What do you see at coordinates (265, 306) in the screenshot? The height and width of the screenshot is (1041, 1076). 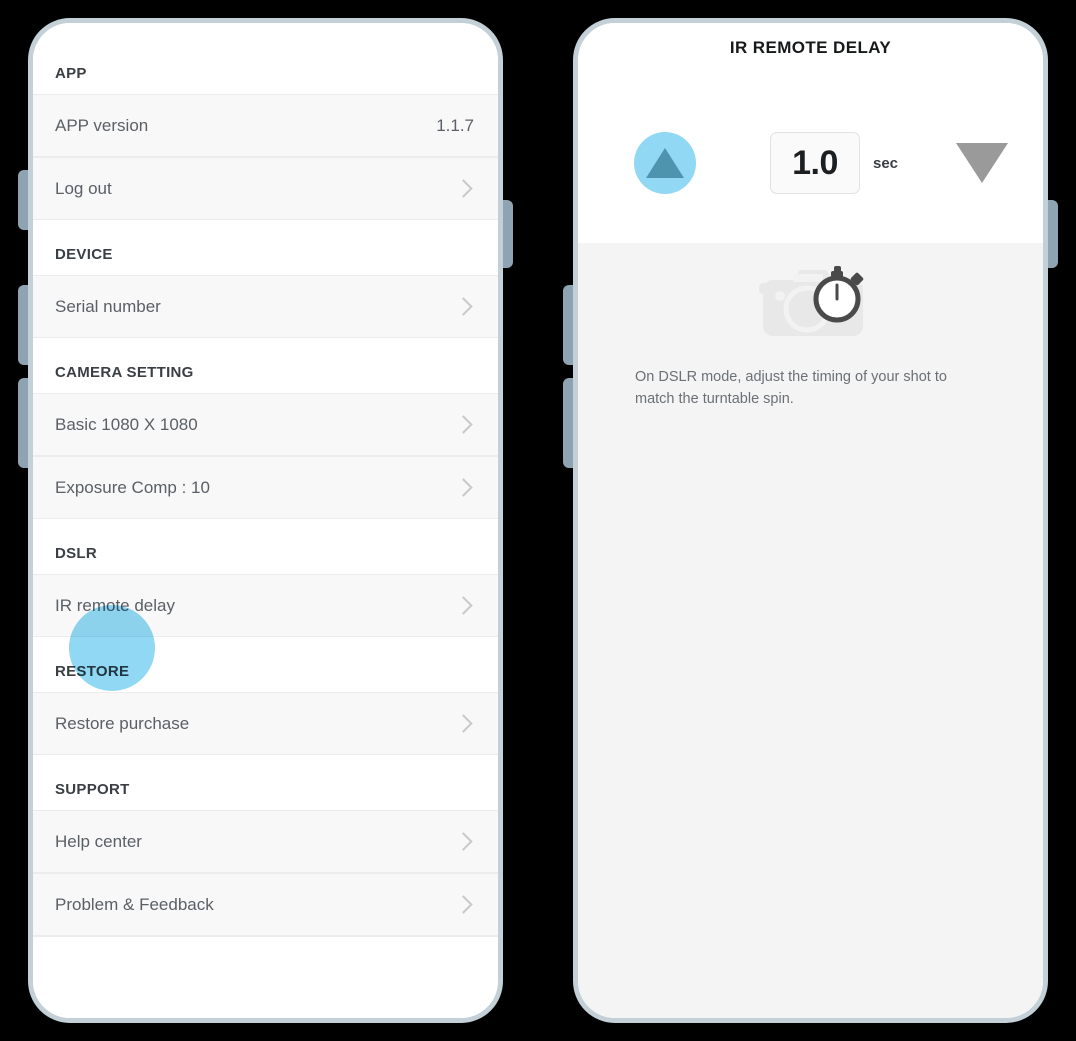 I see `table-row: Serial number` at bounding box center [265, 306].